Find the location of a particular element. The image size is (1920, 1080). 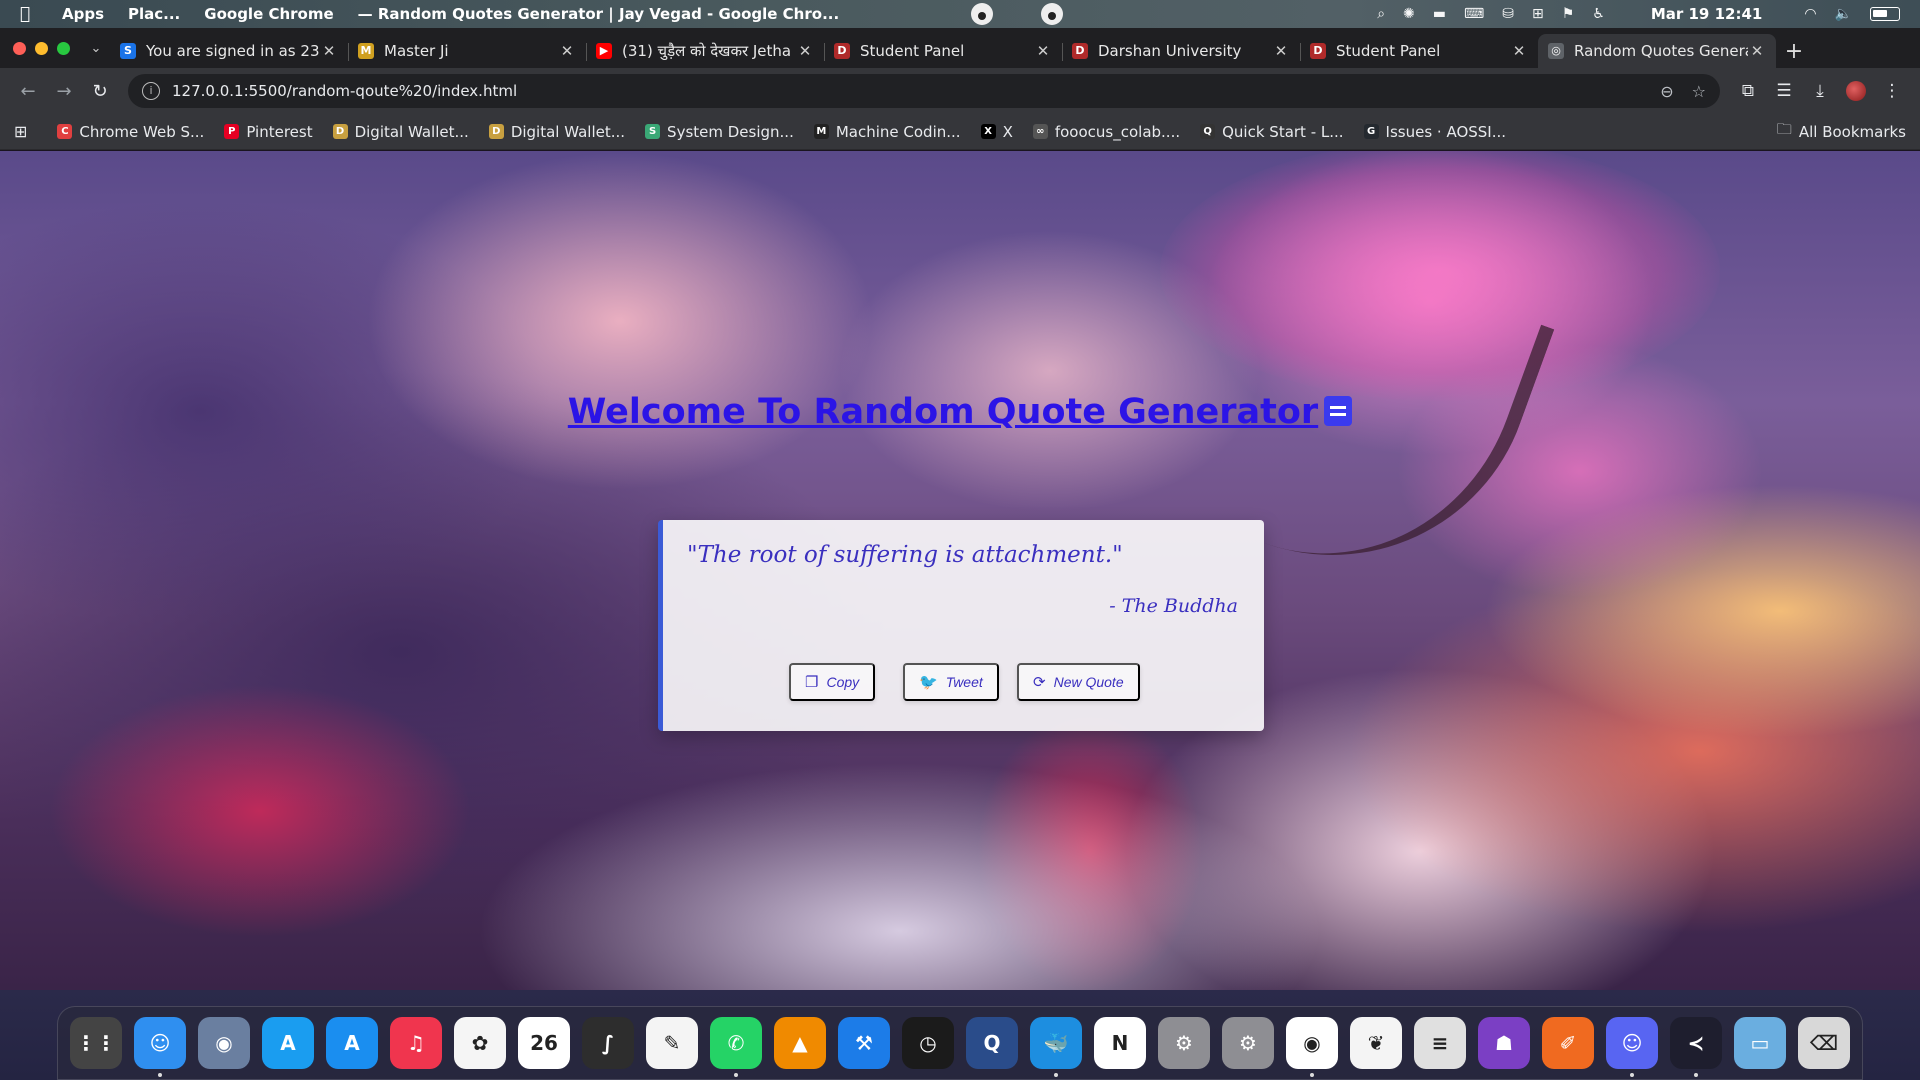

clock-icon: ◷ is located at coordinates (928, 1043).